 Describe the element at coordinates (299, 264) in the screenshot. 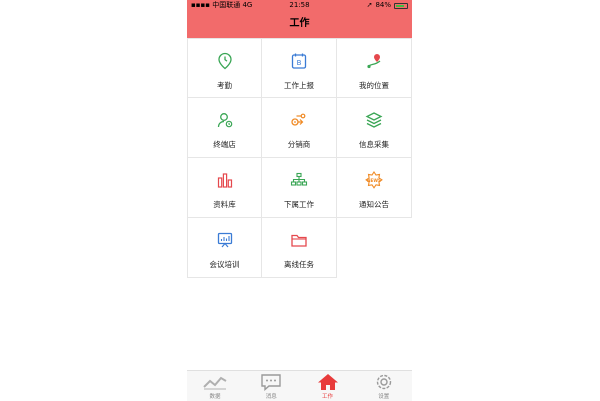

I see `grid-item-label: 离线任务` at that location.